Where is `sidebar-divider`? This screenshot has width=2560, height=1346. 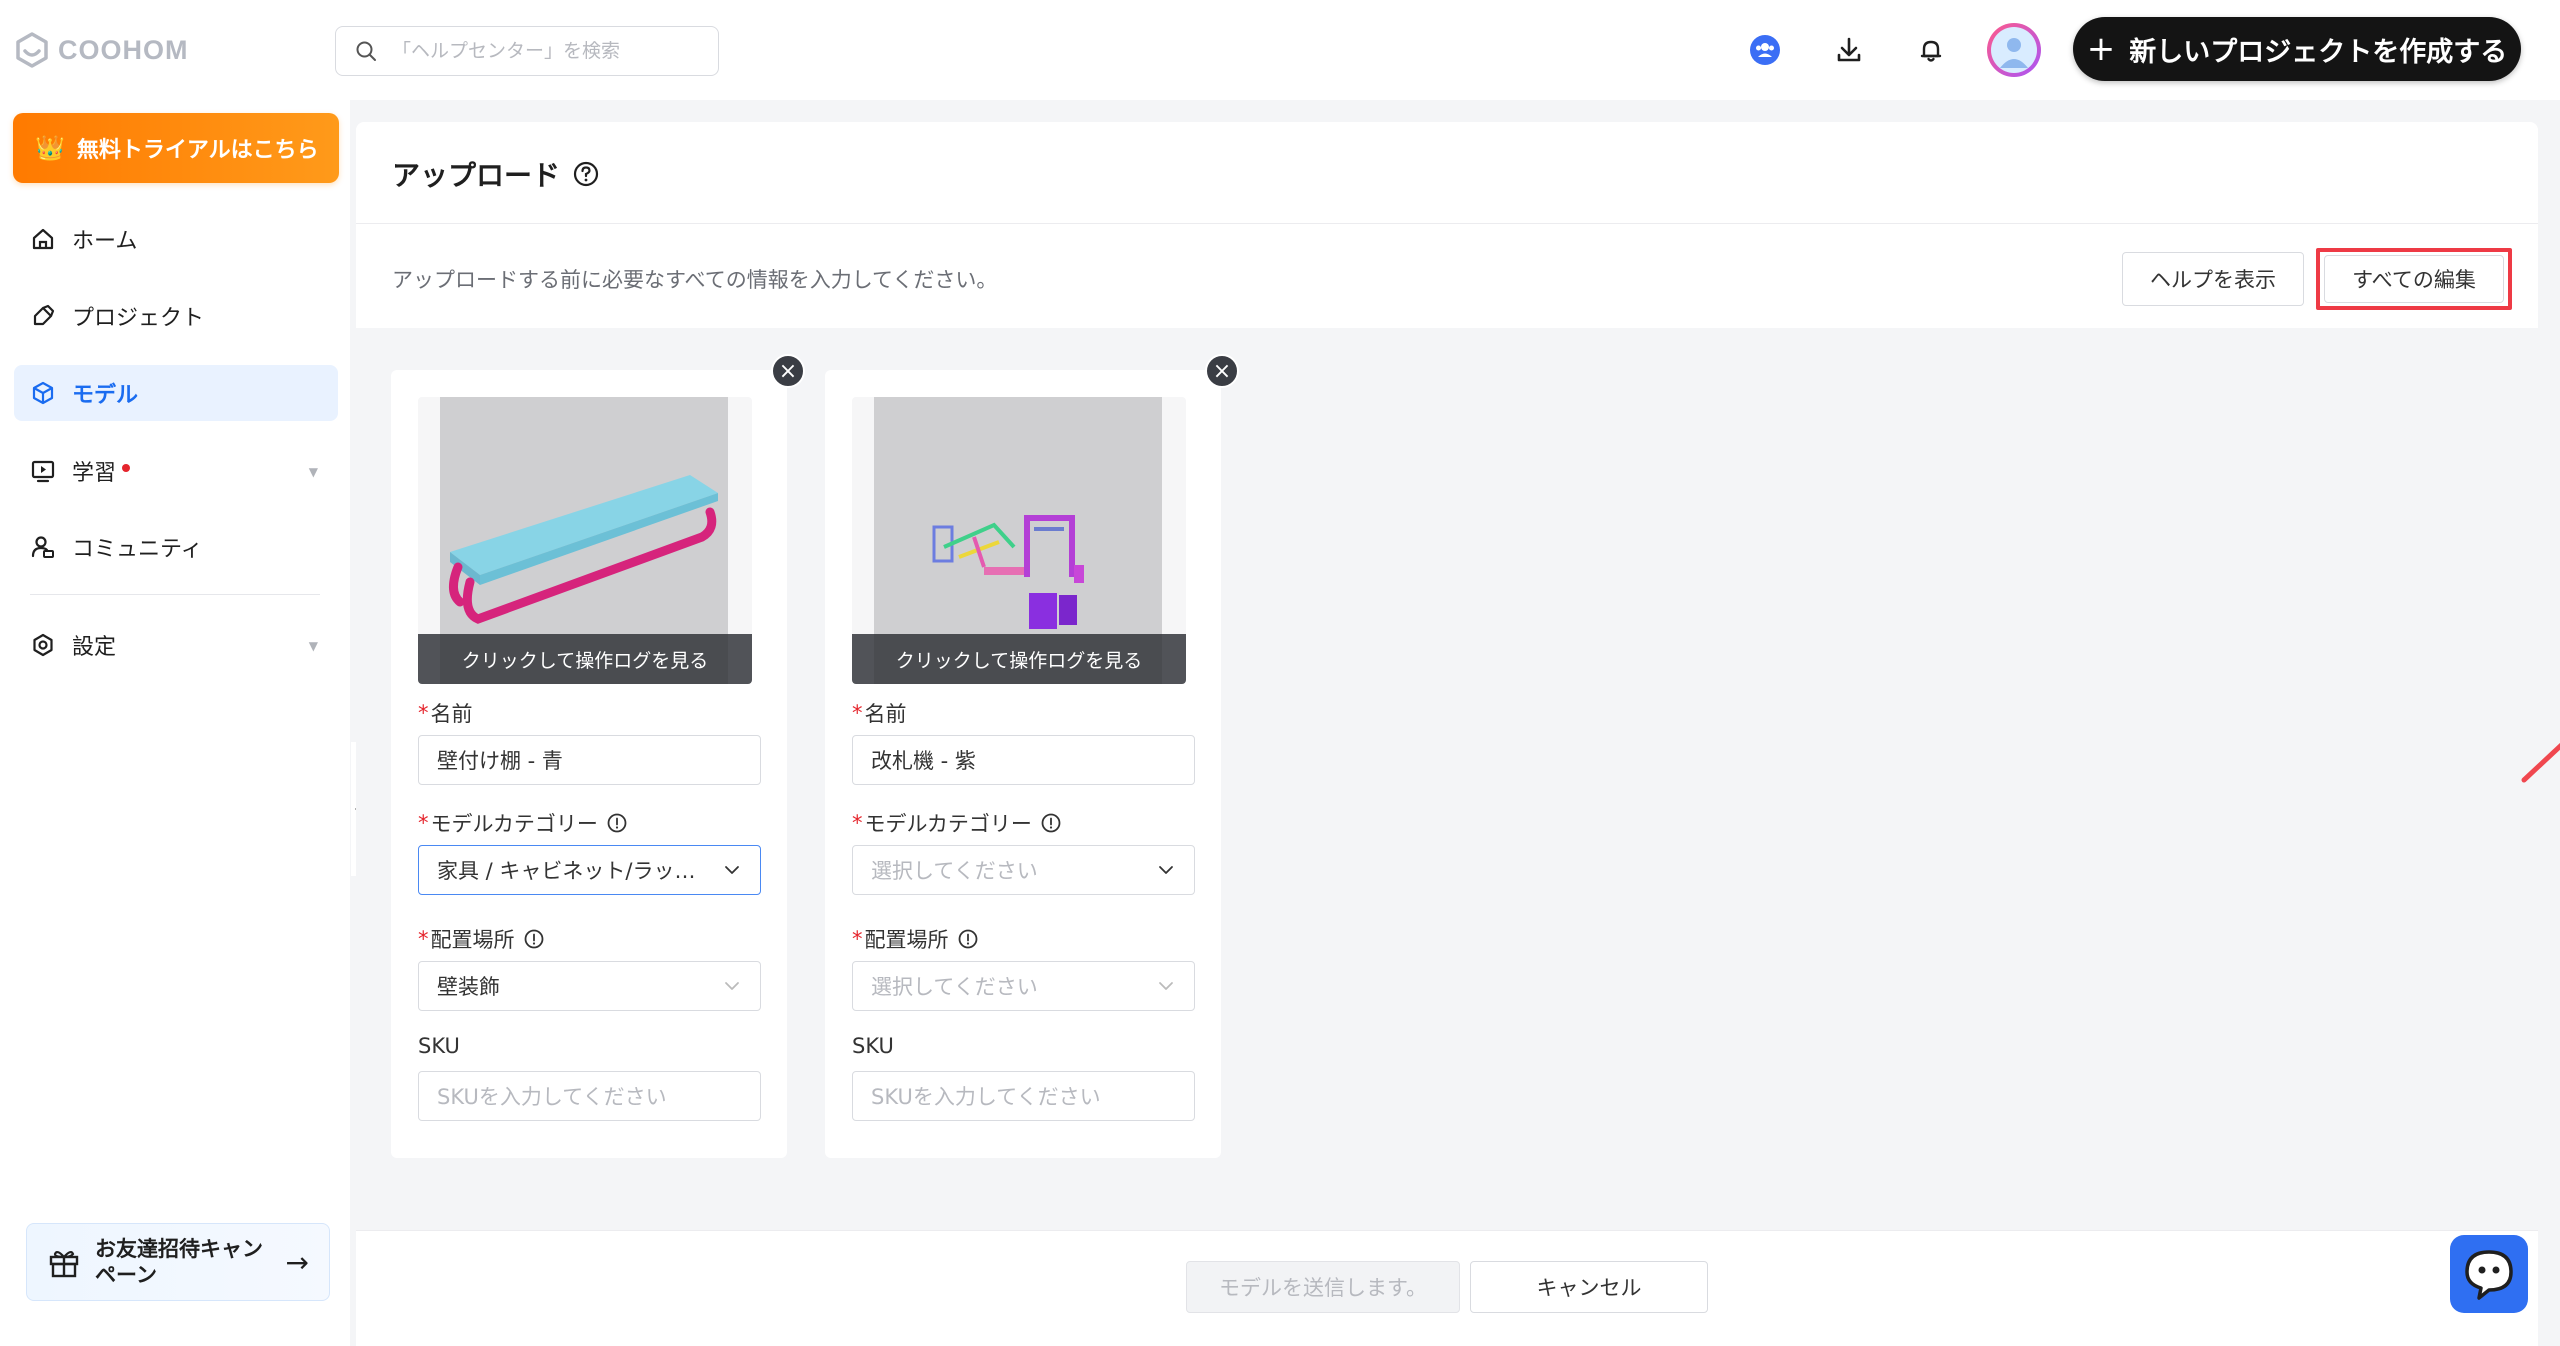
sidebar-divider is located at coordinates (175, 594).